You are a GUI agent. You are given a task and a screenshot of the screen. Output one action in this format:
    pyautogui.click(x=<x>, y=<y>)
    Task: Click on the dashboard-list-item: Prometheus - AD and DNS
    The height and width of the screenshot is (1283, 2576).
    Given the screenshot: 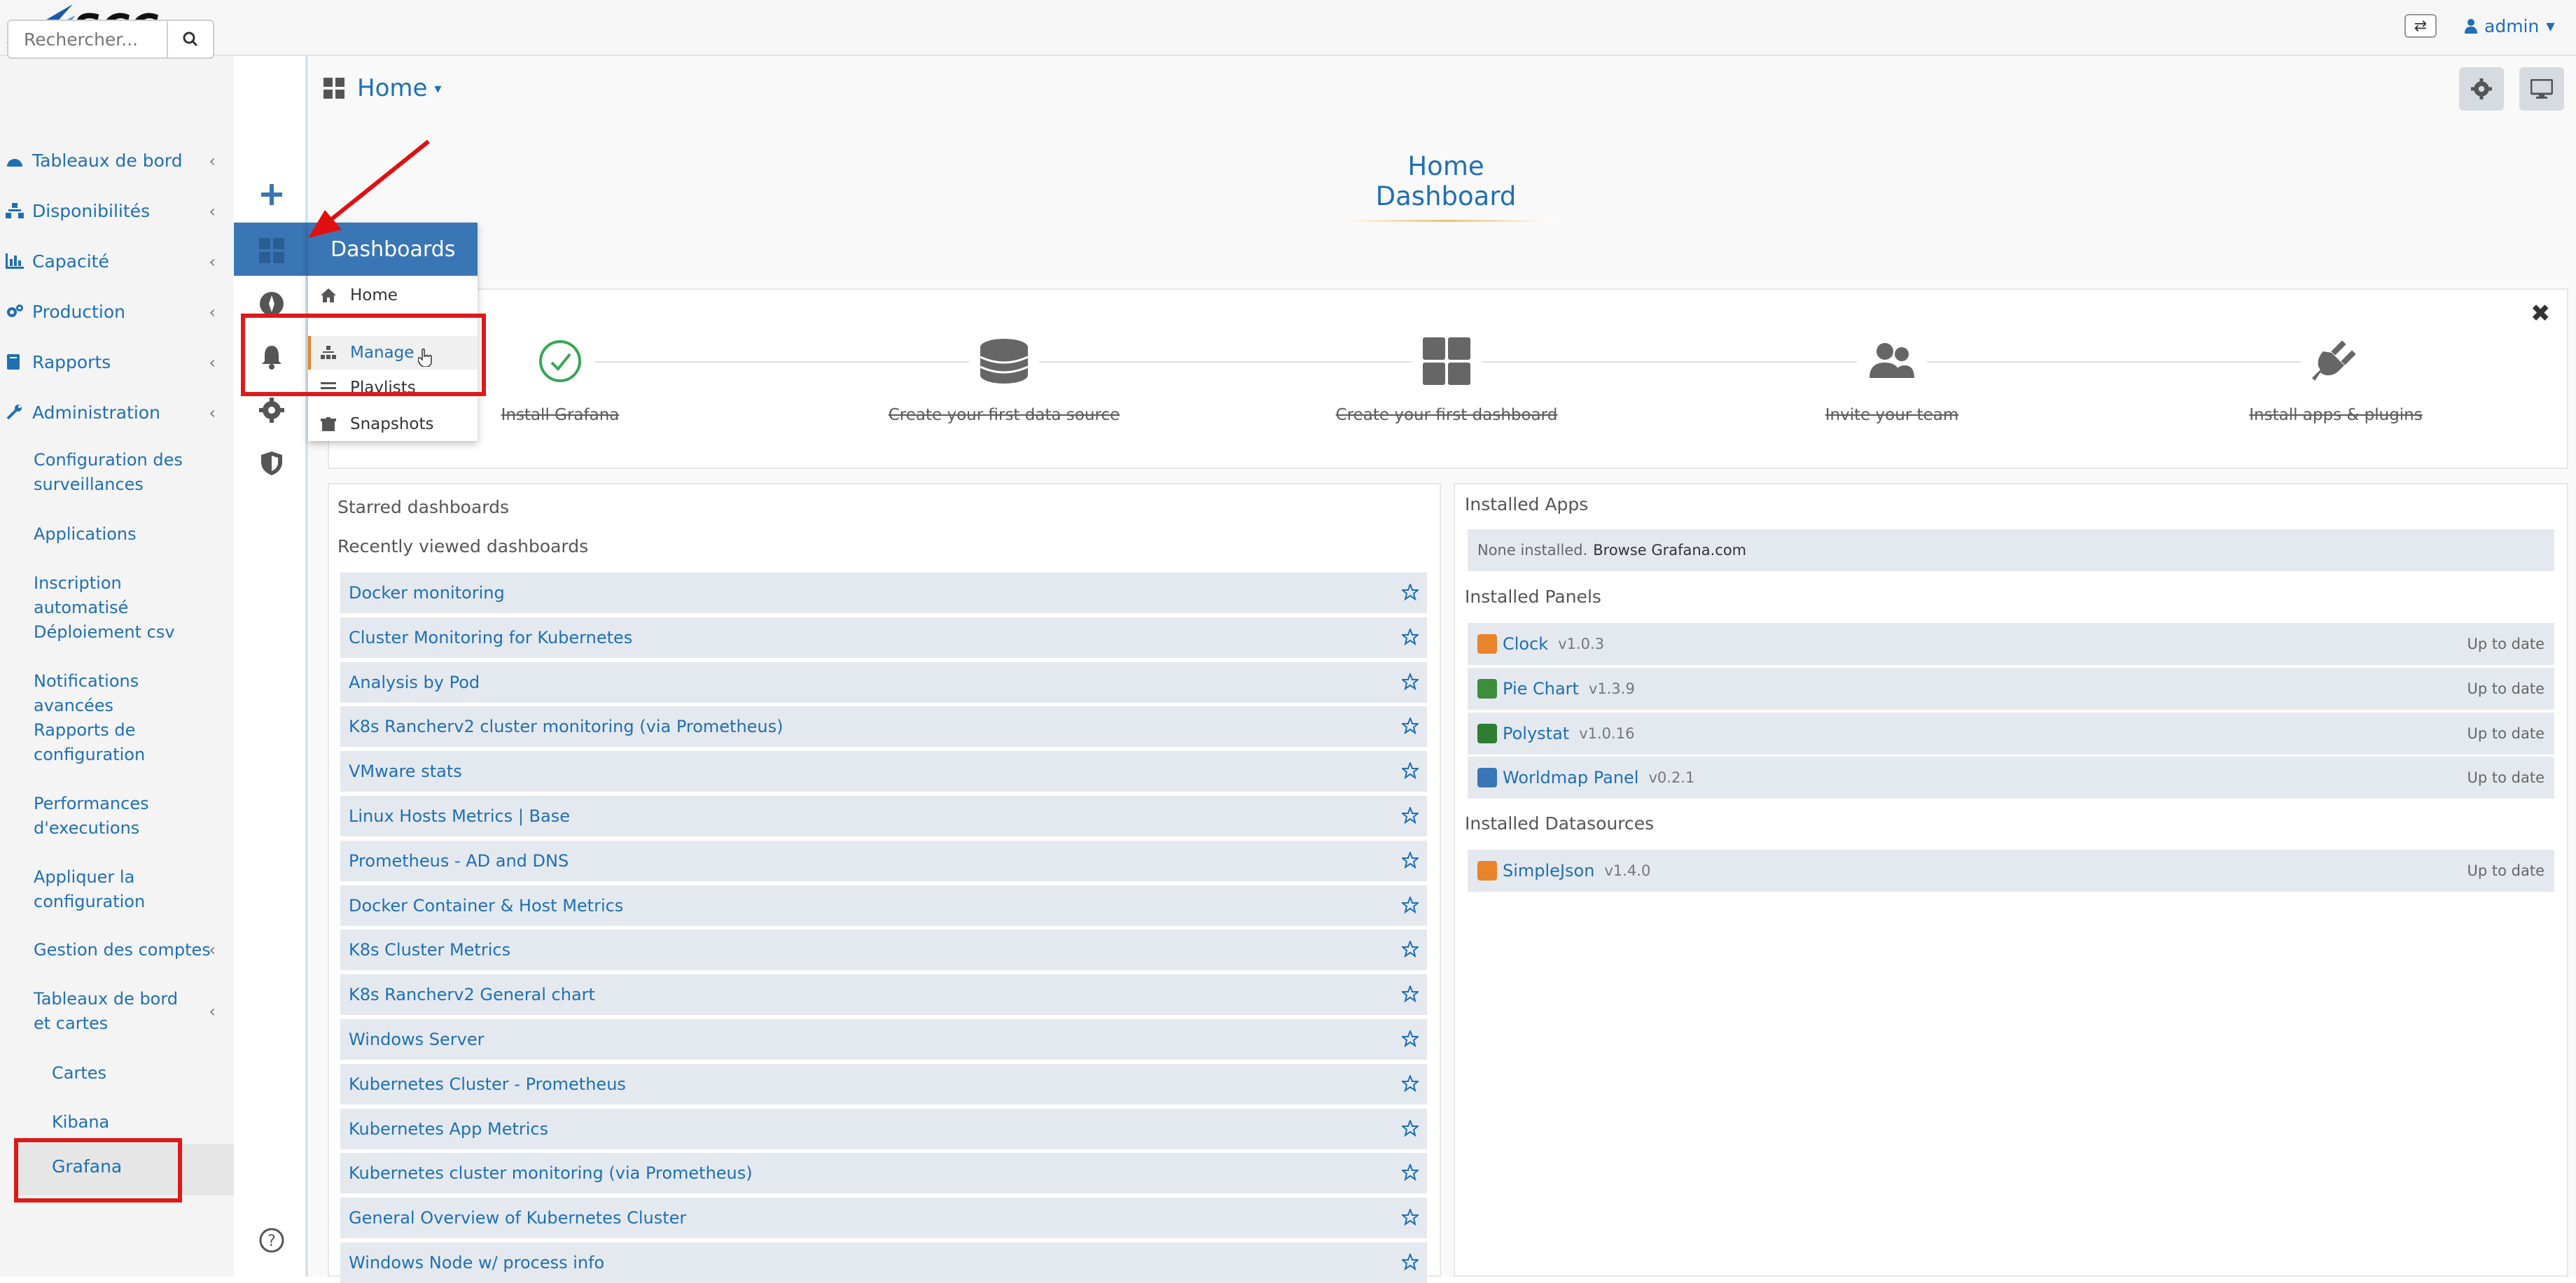 What is the action you would take?
    pyautogui.click(x=883, y=860)
    